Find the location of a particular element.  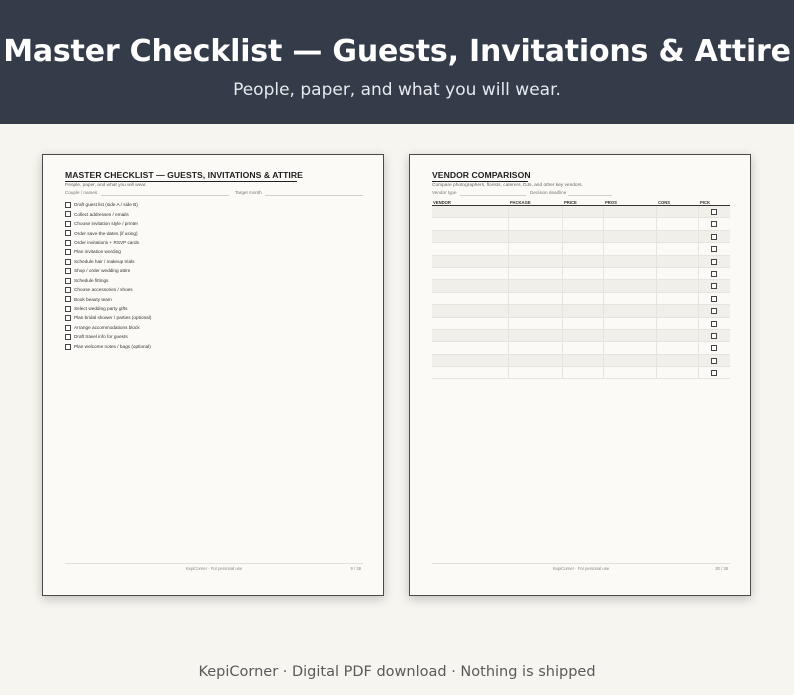

checklist-item: Choose accessories / shoes is located at coordinates (185, 290).